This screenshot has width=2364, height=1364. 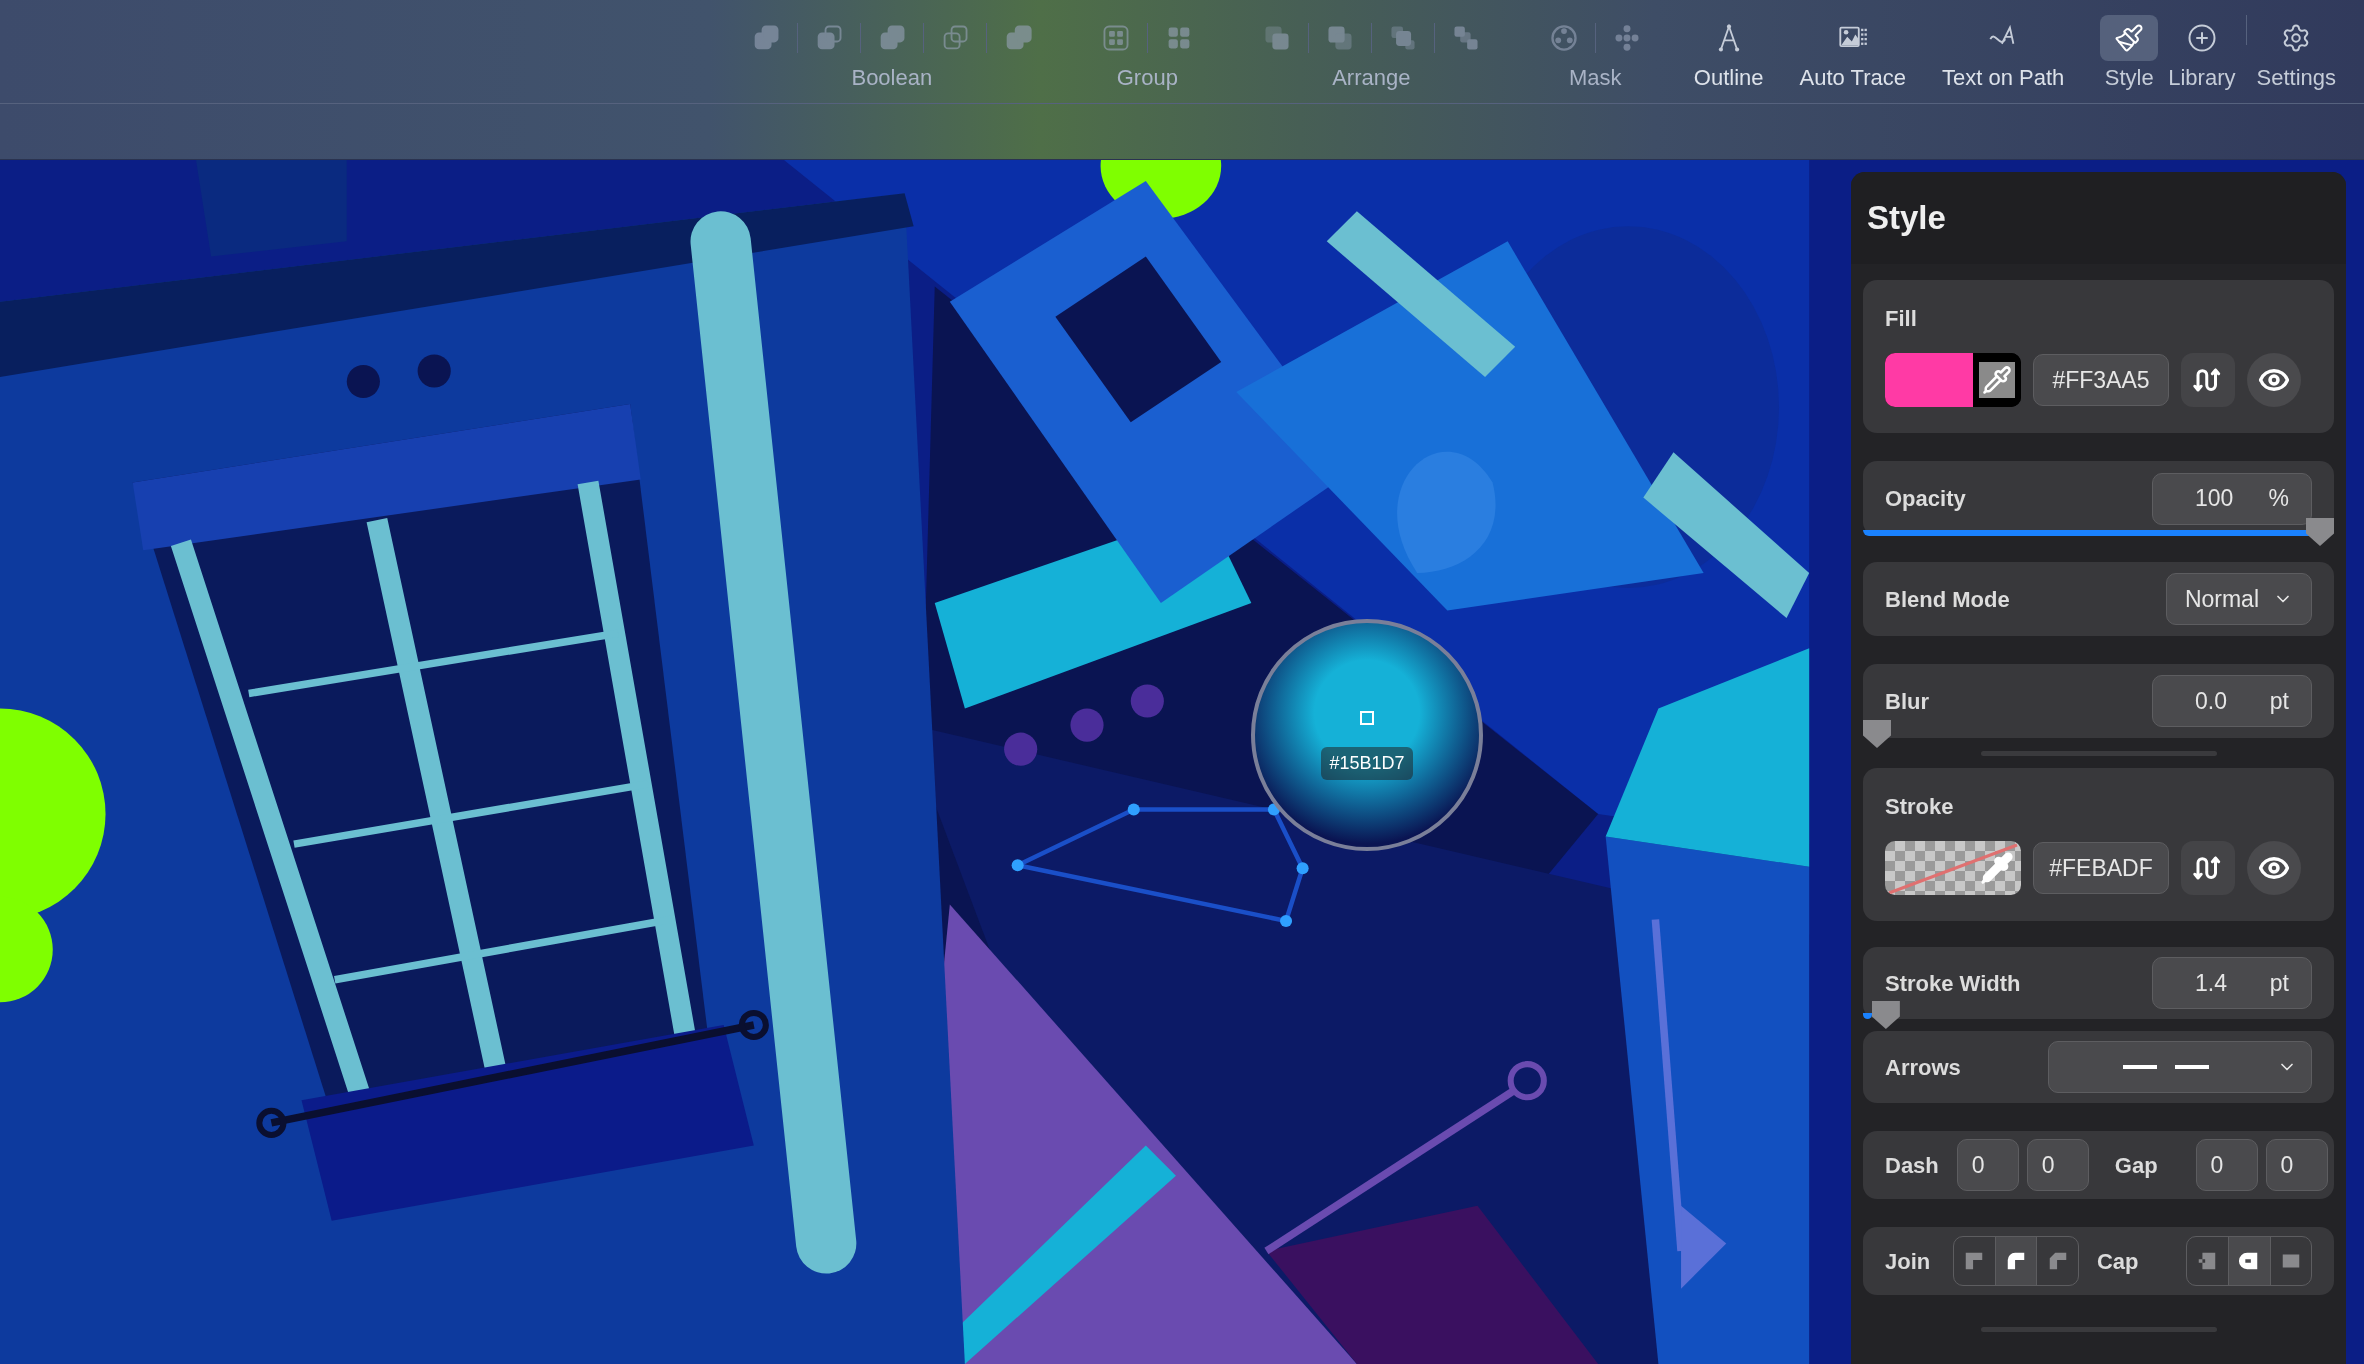 I want to click on value-field: 1.4 pt, so click(x=2232, y=983).